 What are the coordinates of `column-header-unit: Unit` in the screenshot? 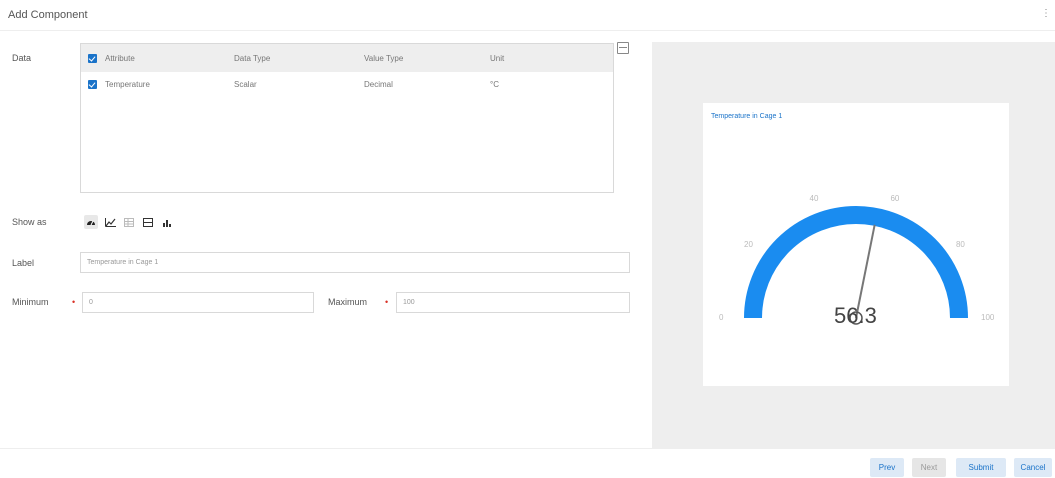 It's located at (497, 58).